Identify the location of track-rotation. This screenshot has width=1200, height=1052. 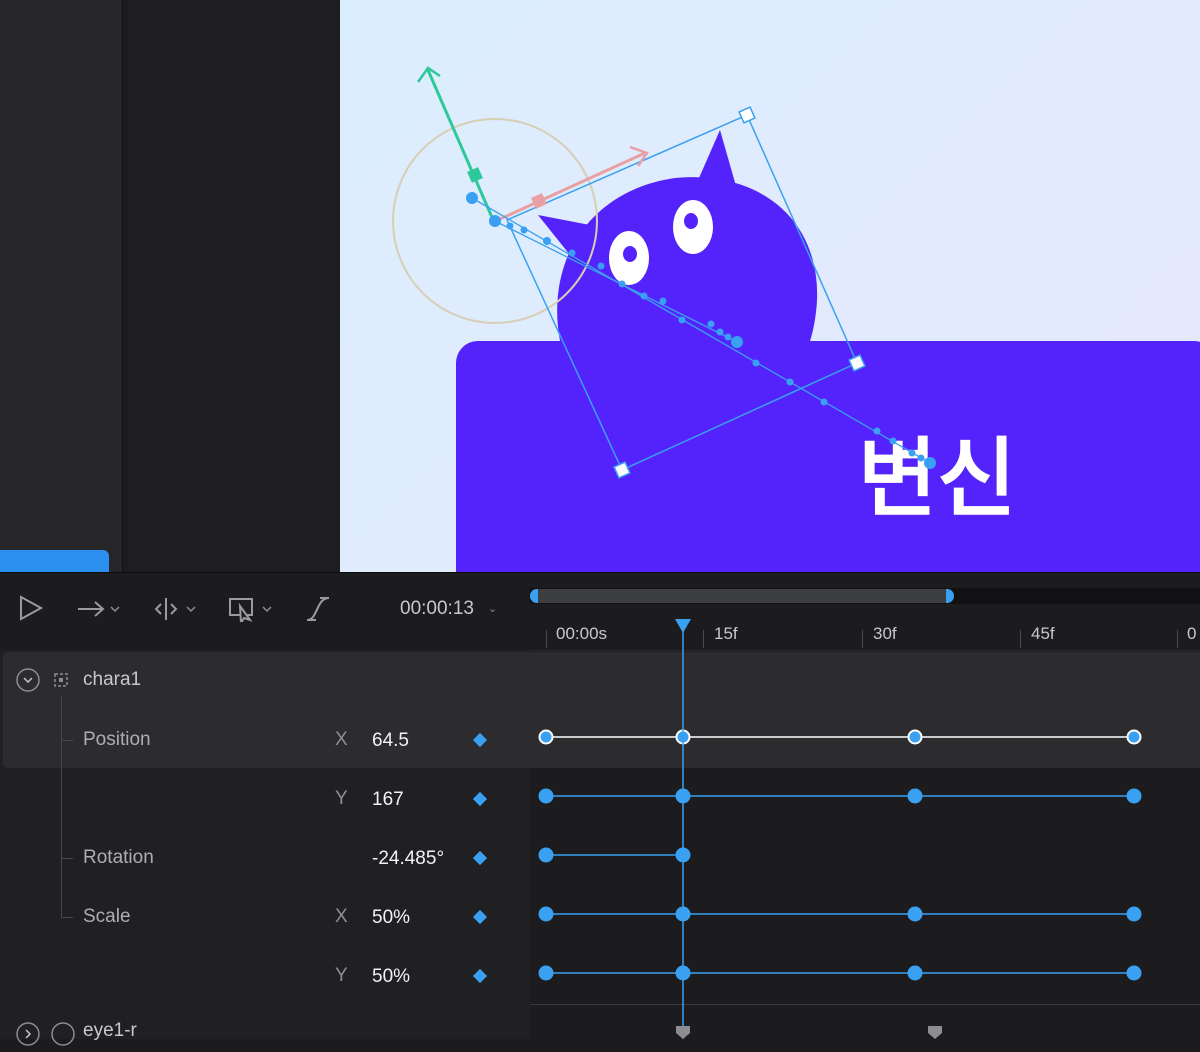
(614, 855).